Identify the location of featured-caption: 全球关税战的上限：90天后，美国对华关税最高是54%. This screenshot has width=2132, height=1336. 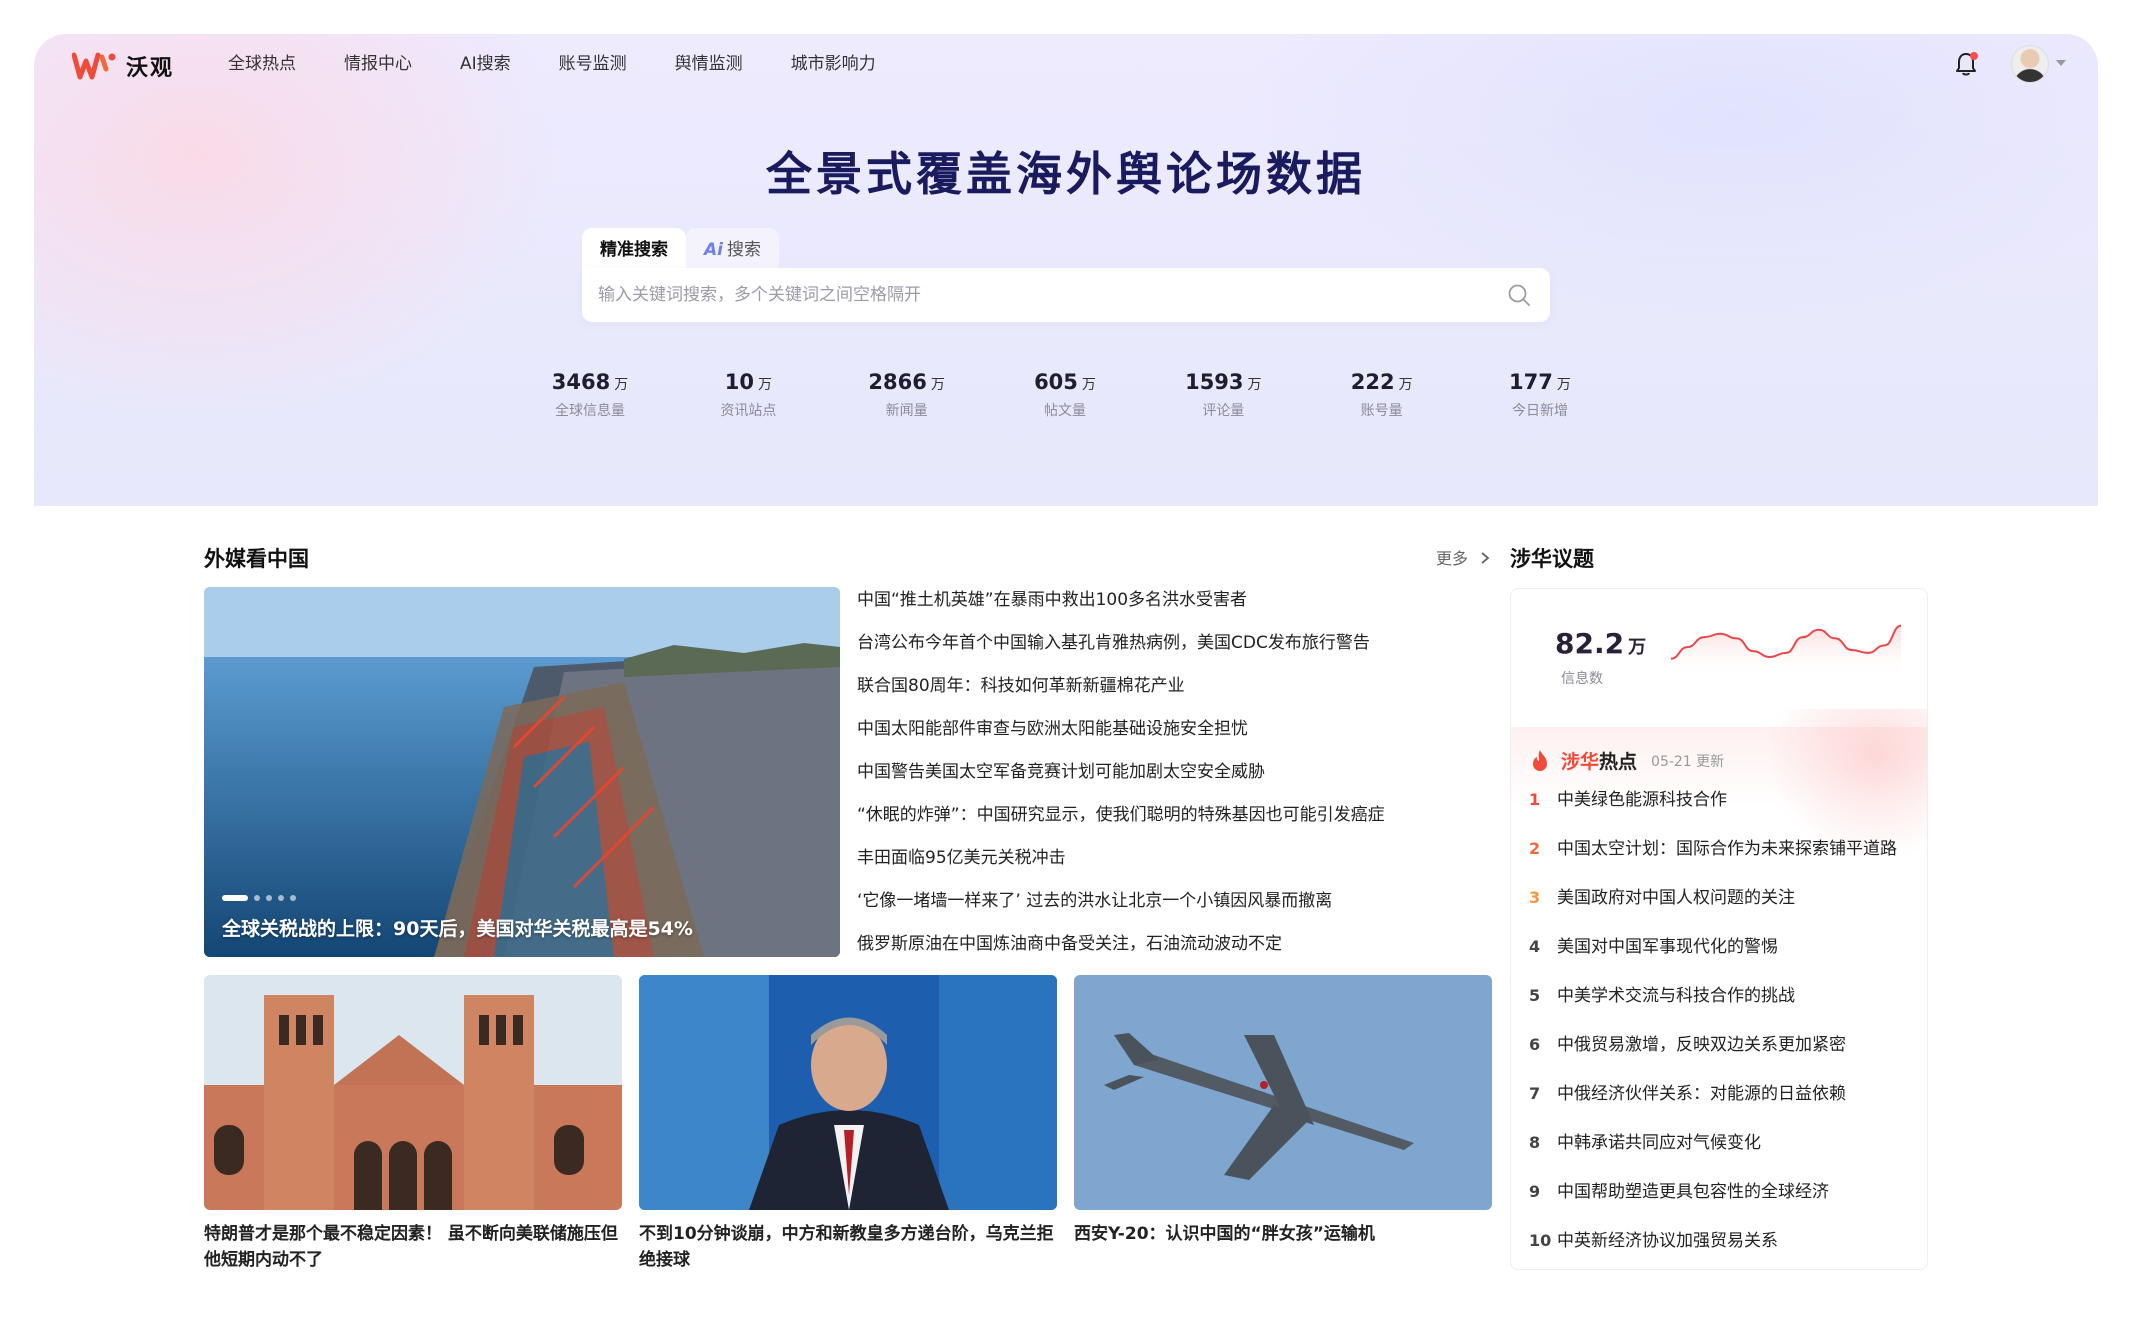
(457, 927).